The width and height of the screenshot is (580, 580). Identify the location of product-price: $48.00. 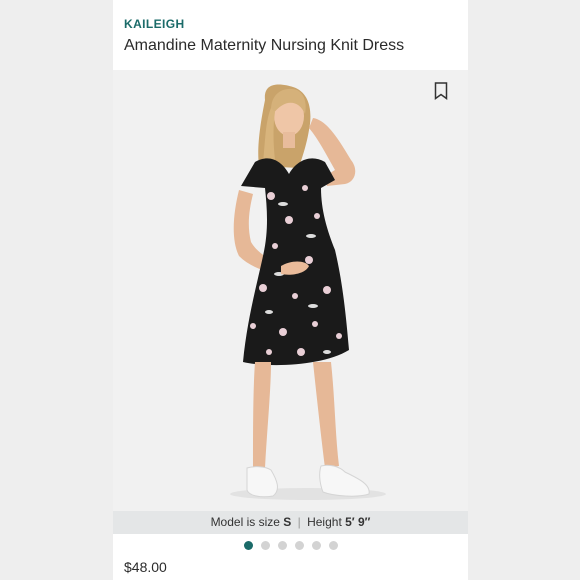
(145, 567).